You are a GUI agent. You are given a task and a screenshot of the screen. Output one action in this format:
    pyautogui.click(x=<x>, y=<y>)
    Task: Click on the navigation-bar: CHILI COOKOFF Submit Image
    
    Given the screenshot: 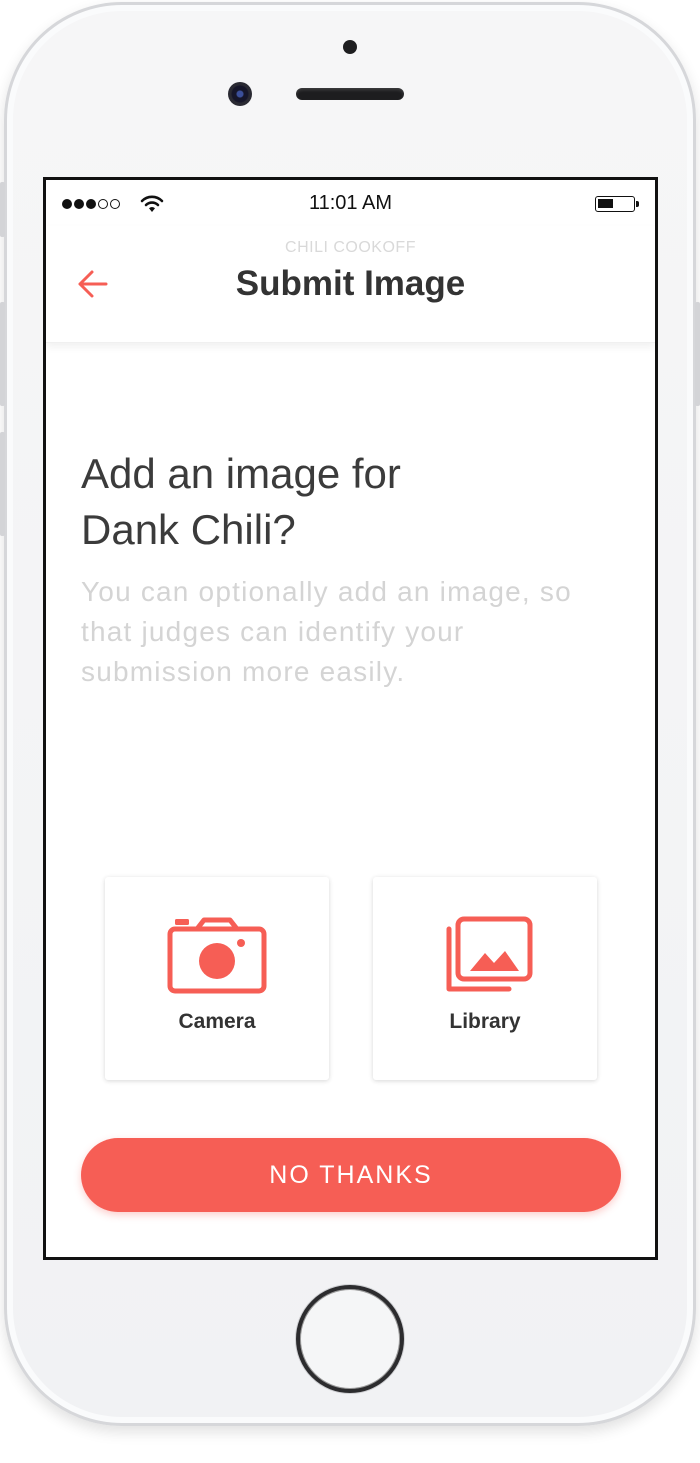 What is the action you would take?
    pyautogui.click(x=350, y=284)
    